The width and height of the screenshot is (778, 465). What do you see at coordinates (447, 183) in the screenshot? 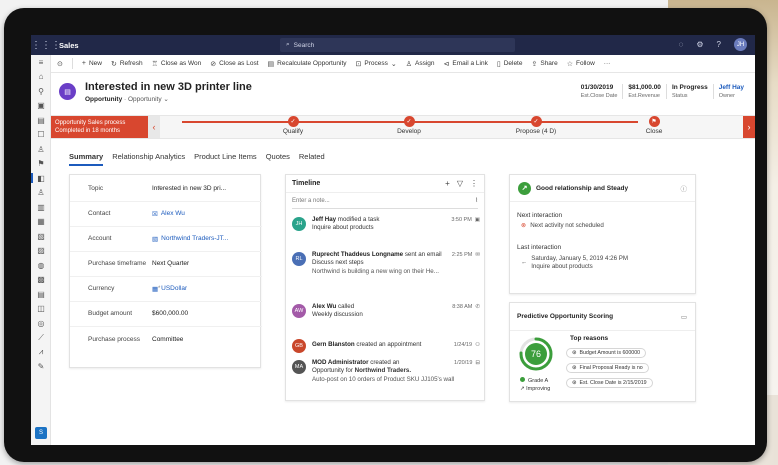
I see `add-icon: +` at bounding box center [447, 183].